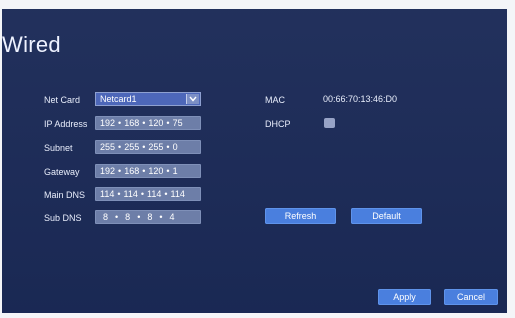  Describe the element at coordinates (156, 171) in the screenshot. I see `gateway-octet: 120` at that location.